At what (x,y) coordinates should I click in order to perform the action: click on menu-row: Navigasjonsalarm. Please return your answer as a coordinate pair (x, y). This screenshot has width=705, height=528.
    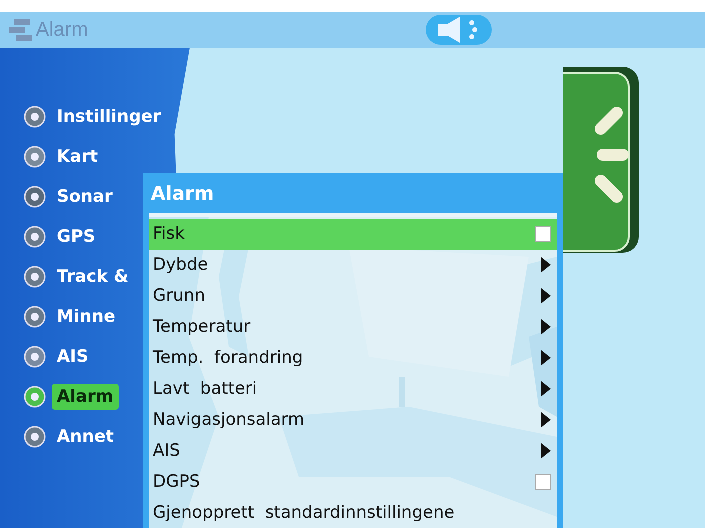
    Looking at the image, I should click on (353, 420).